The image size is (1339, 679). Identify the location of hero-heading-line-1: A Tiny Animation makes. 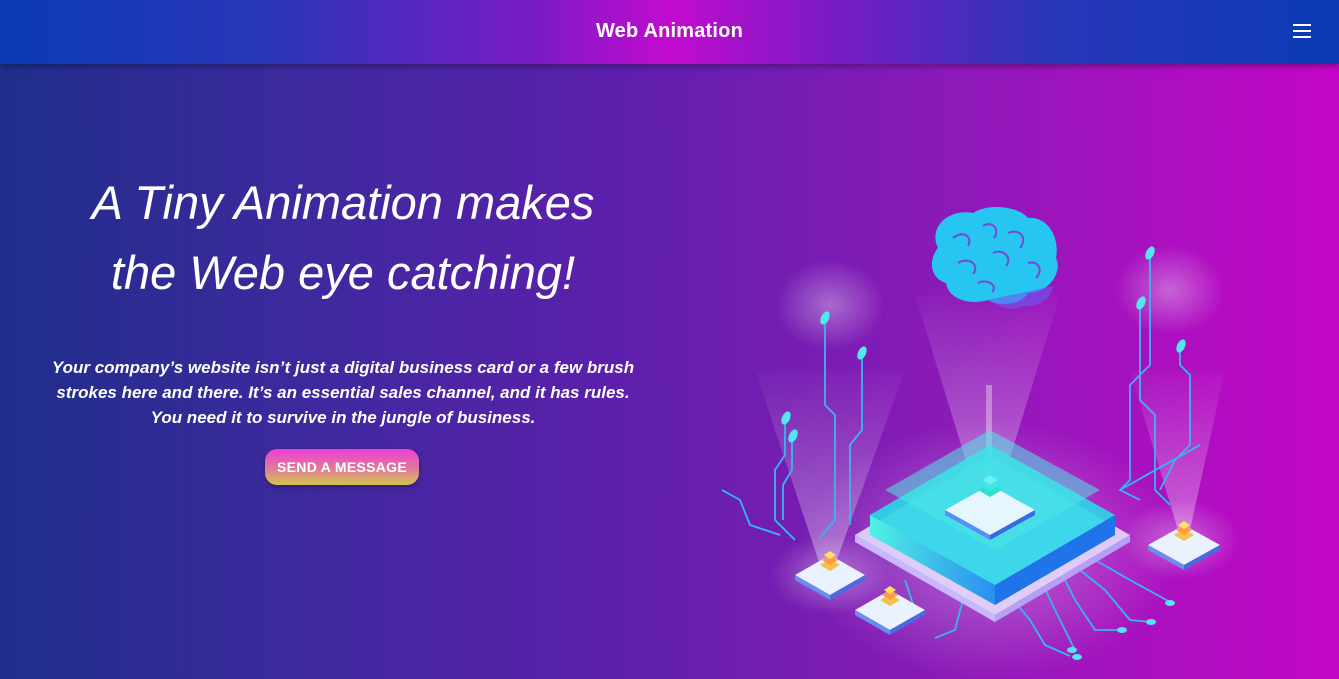
(343, 202).